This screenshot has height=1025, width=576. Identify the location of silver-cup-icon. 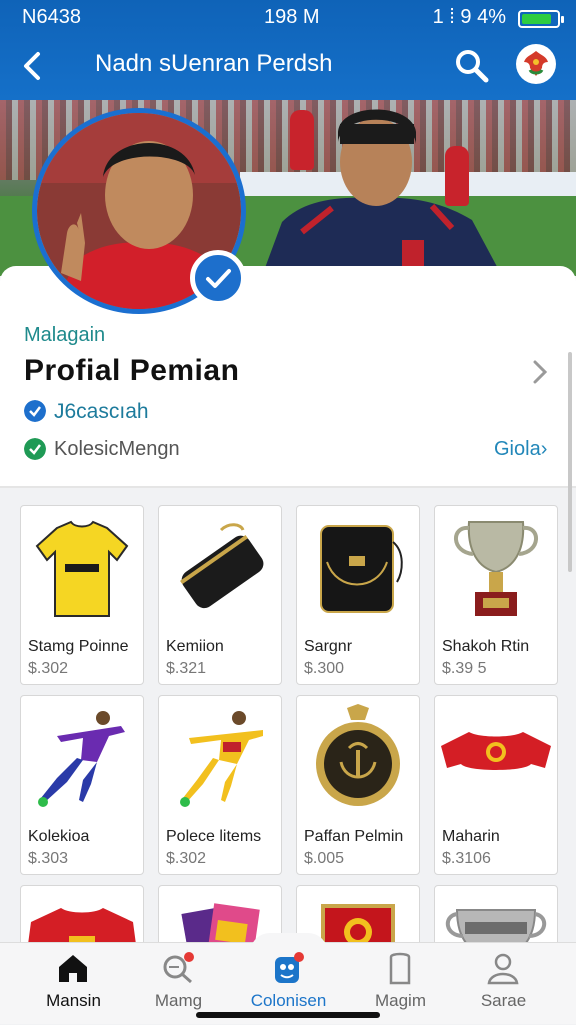
(496, 927).